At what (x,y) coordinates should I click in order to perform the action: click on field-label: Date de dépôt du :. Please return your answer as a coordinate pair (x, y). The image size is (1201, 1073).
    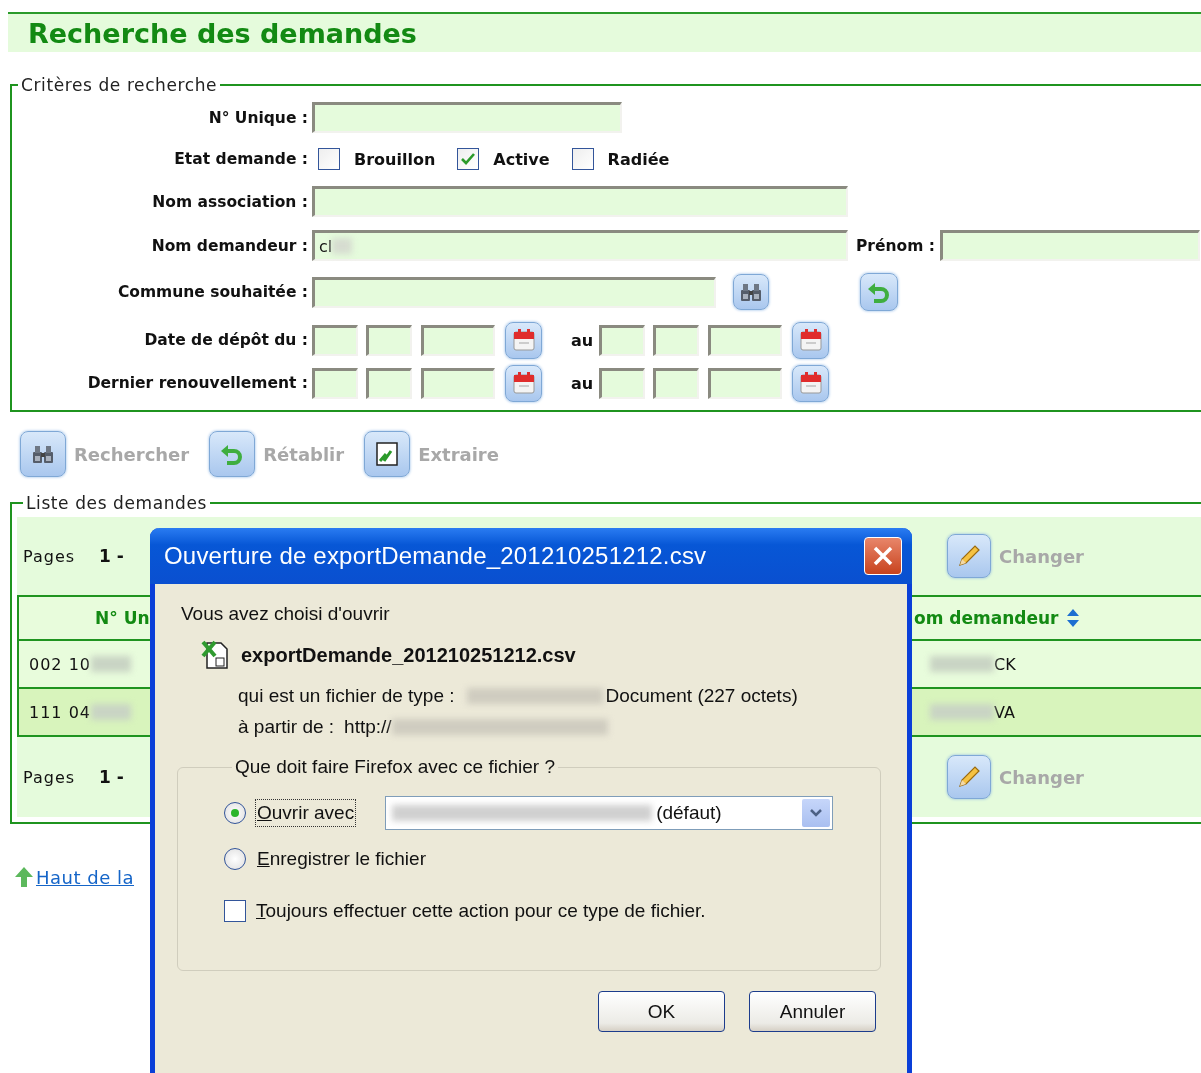
    Looking at the image, I should click on (226, 340).